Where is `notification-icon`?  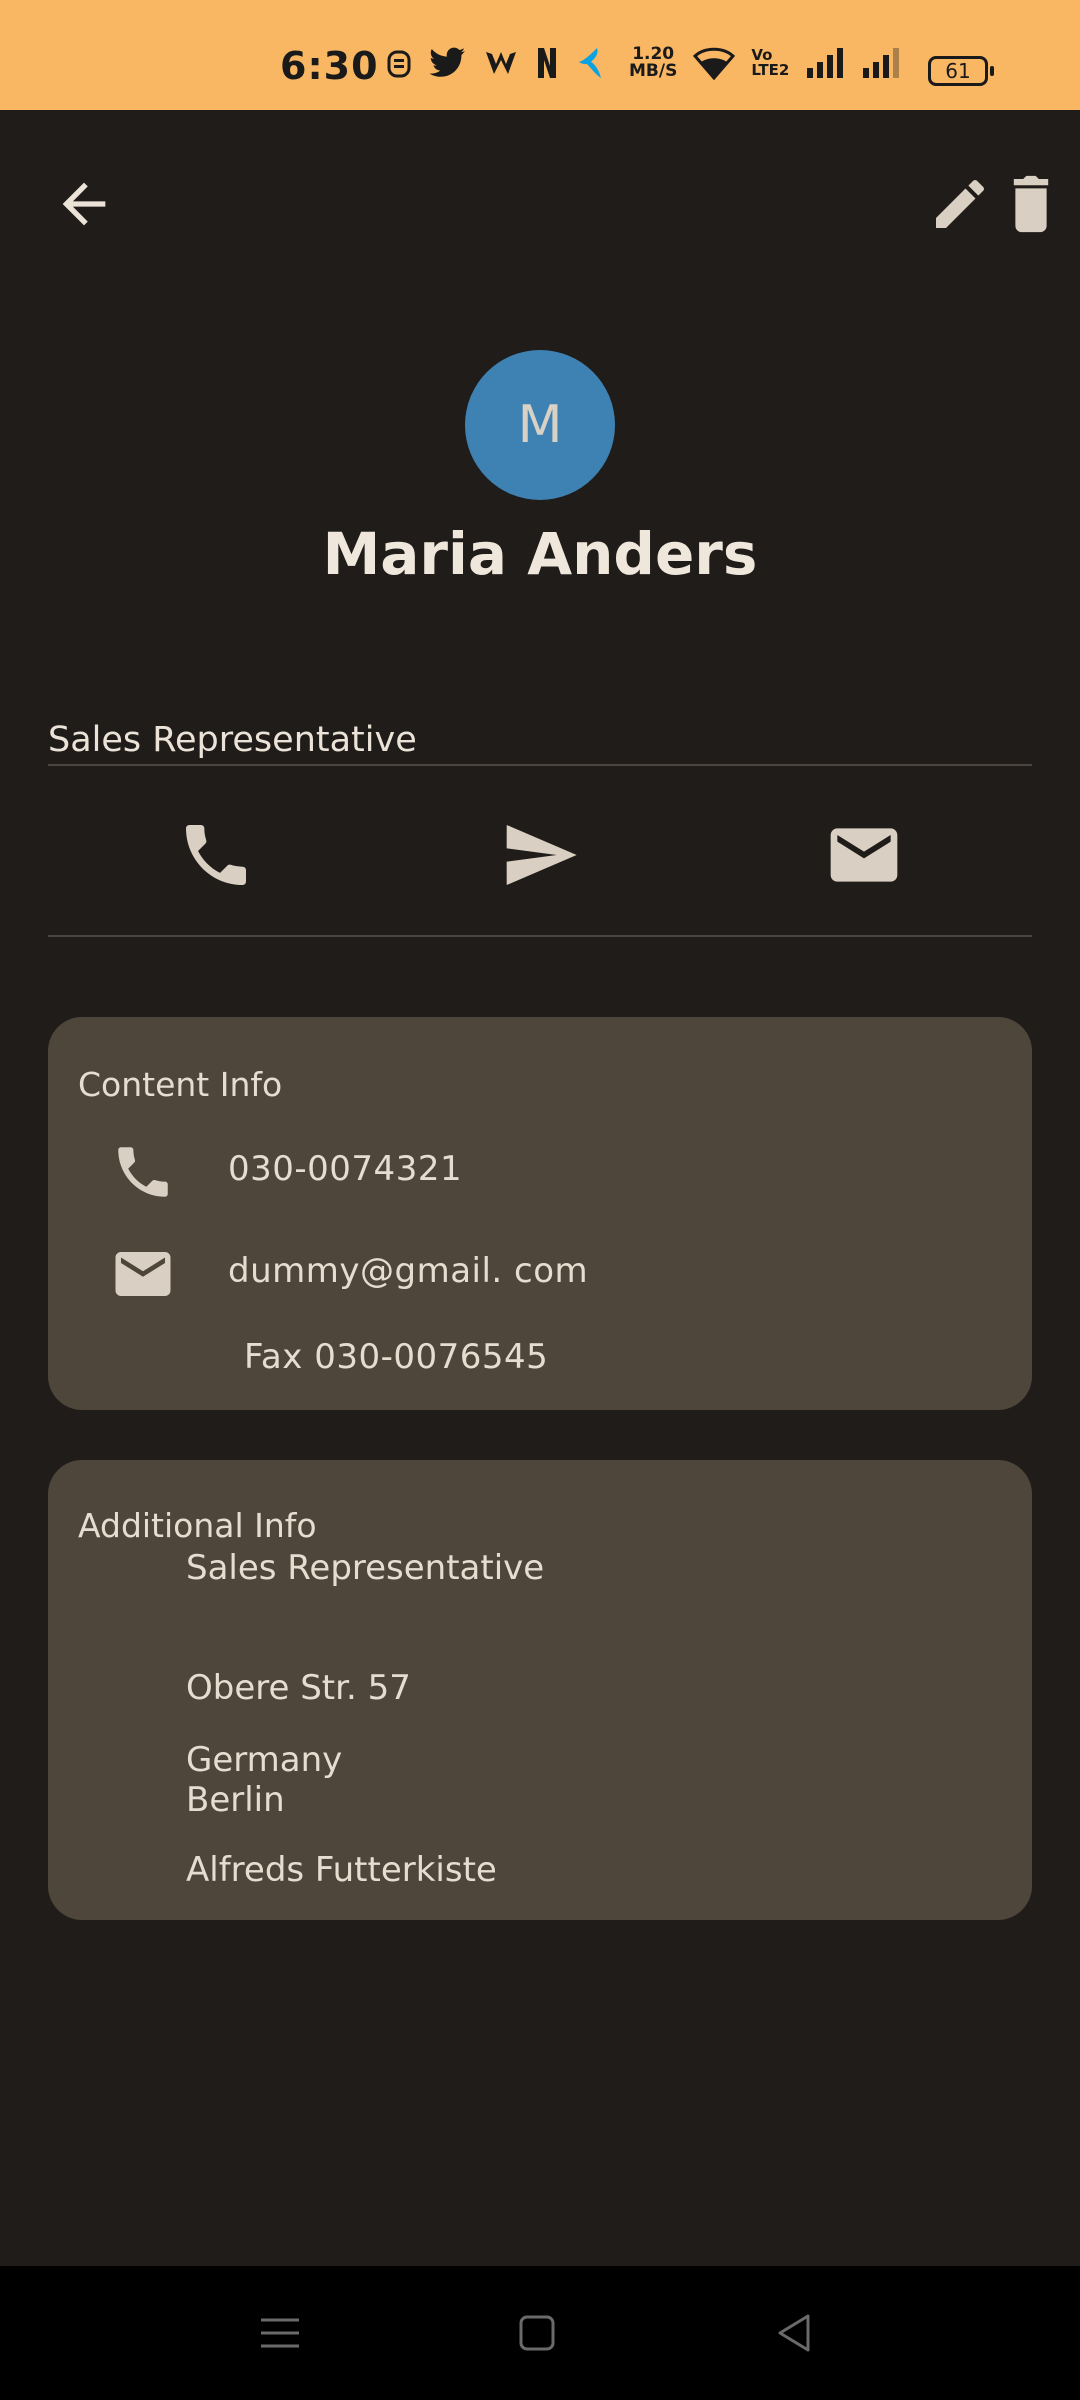 notification-icon is located at coordinates (399, 64).